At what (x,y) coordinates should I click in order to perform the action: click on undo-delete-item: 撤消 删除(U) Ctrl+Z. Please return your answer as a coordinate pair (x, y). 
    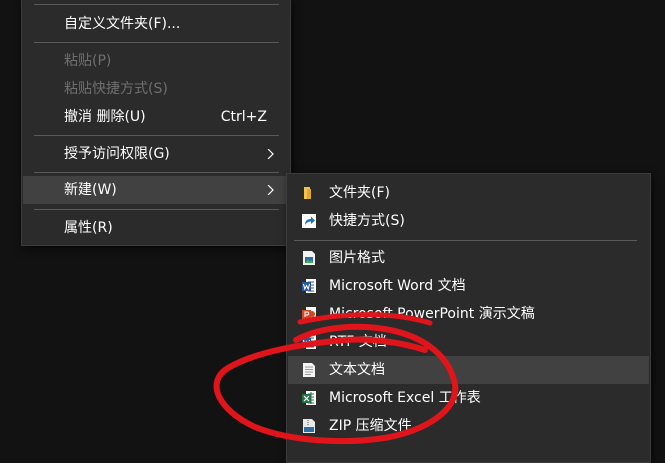
    Looking at the image, I should click on (156, 117).